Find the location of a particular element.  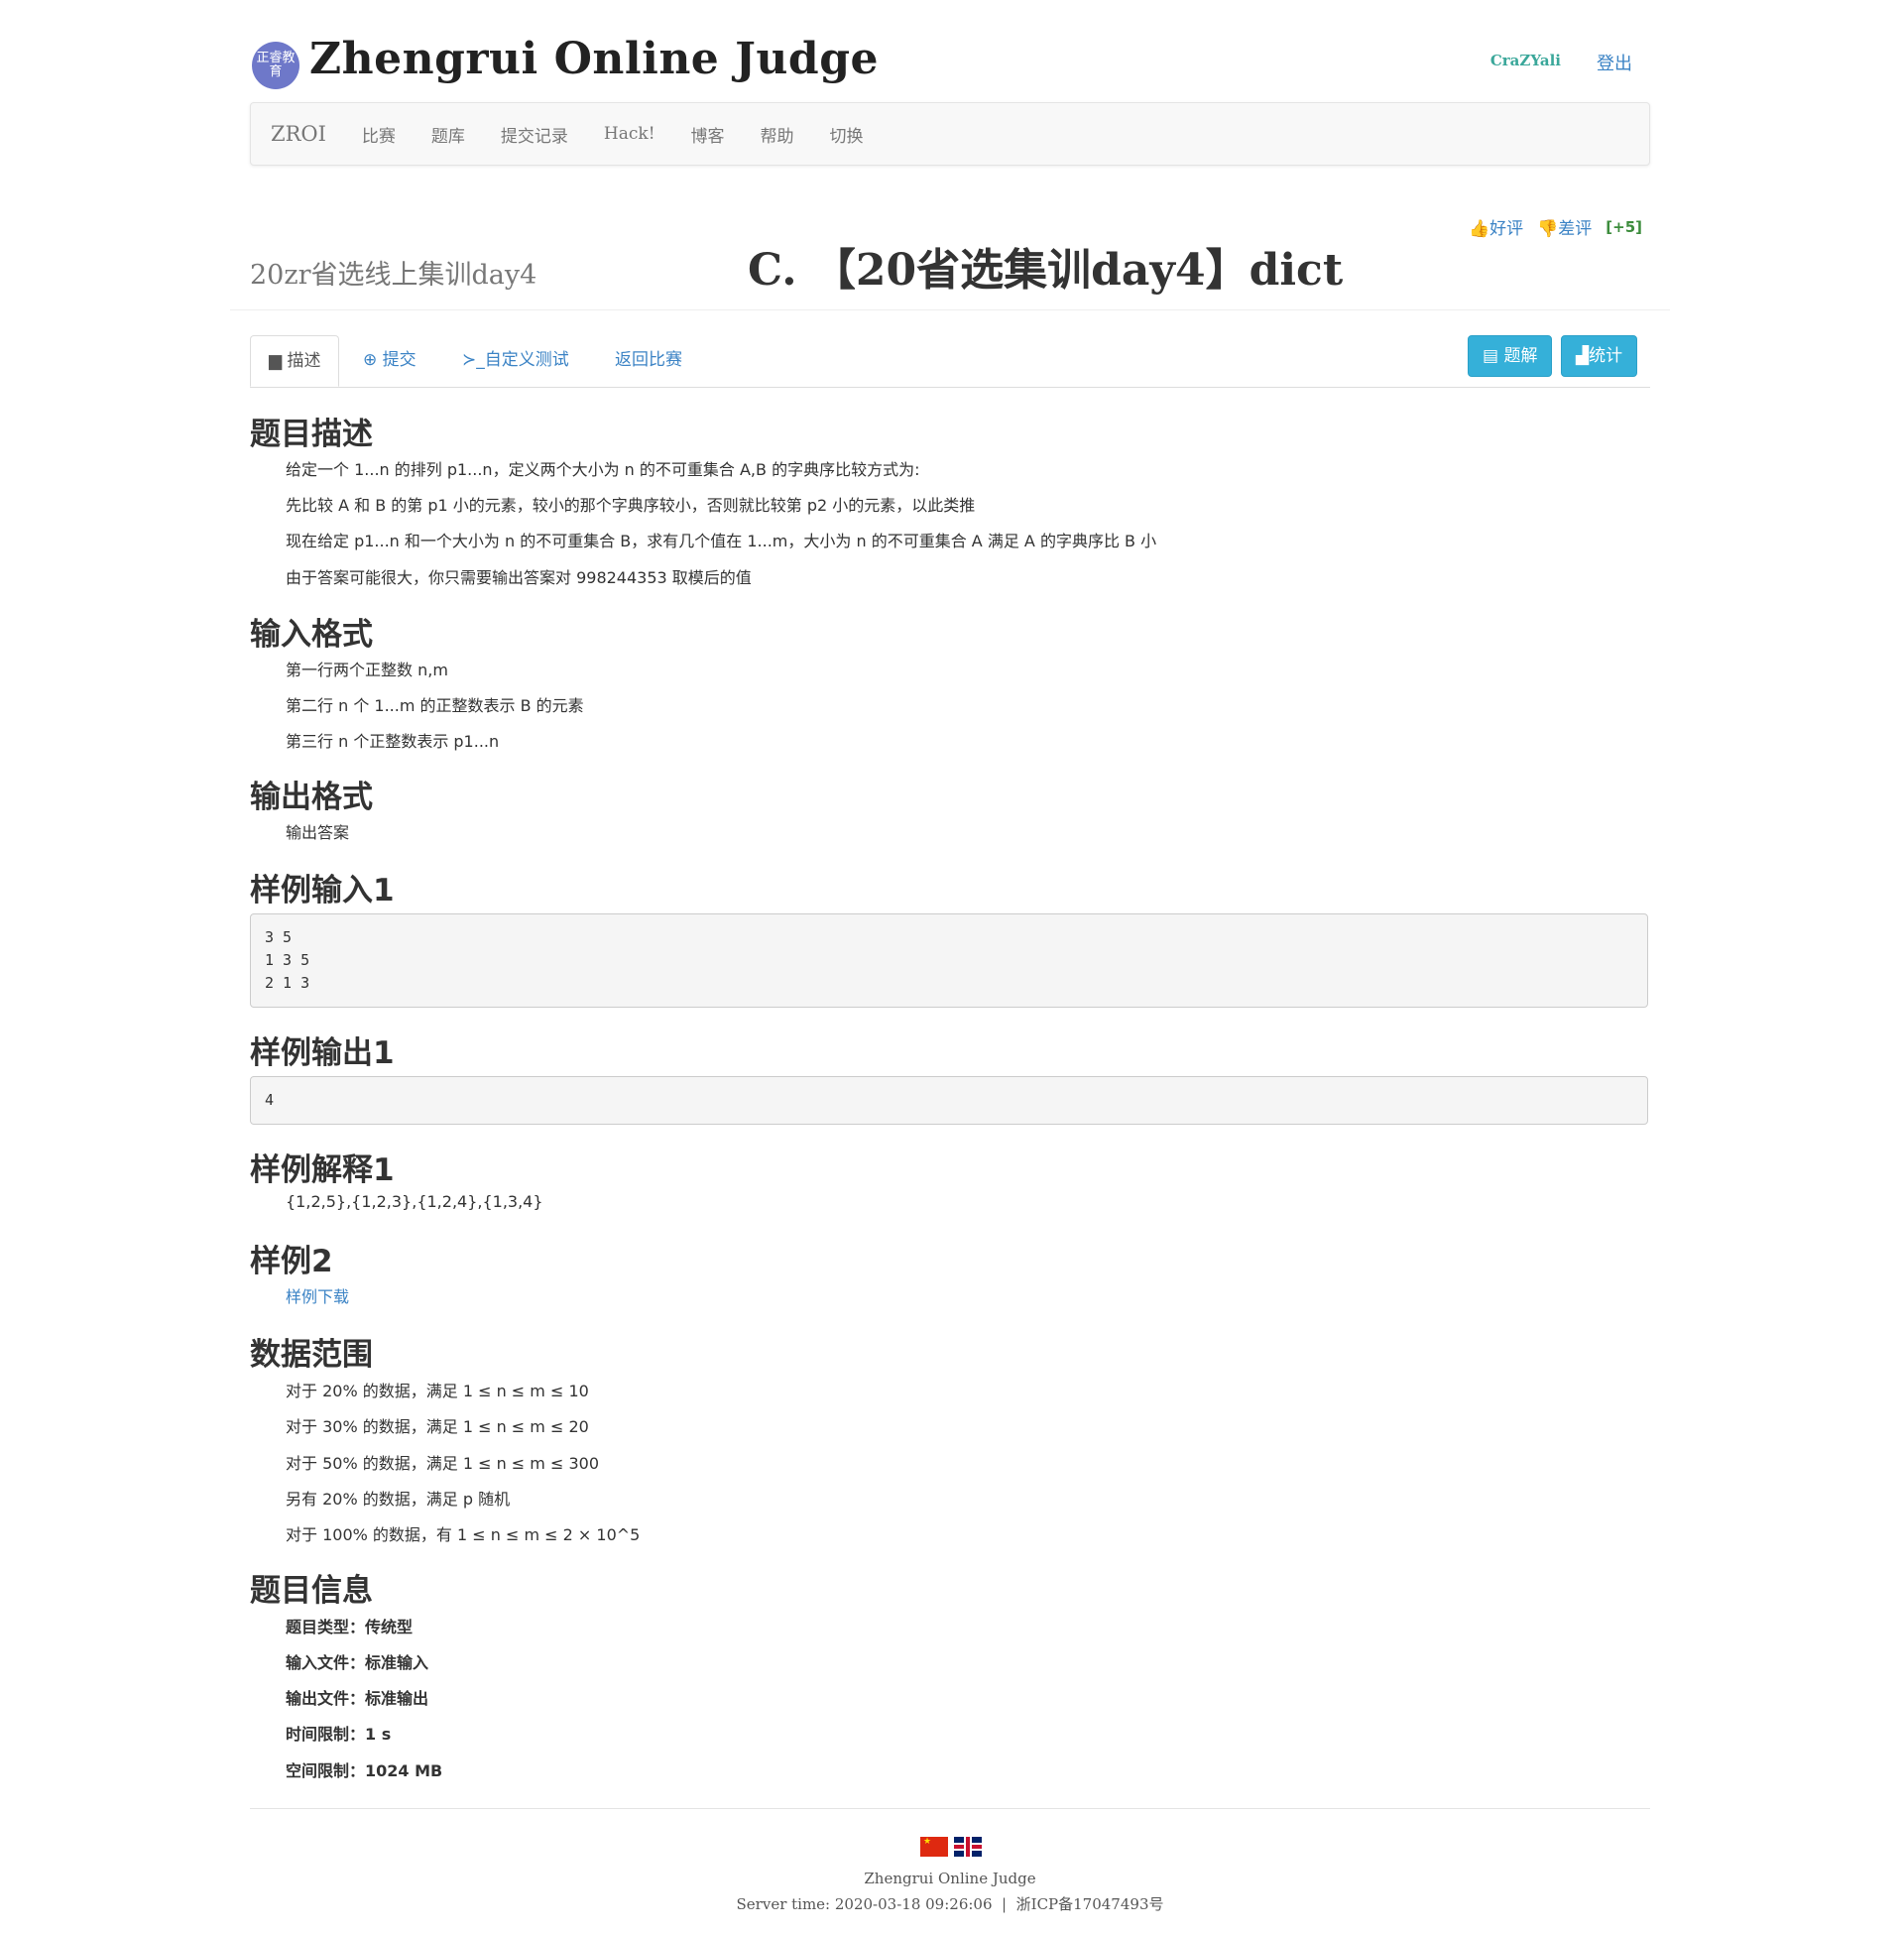

footer-divider is located at coordinates (950, 1808).